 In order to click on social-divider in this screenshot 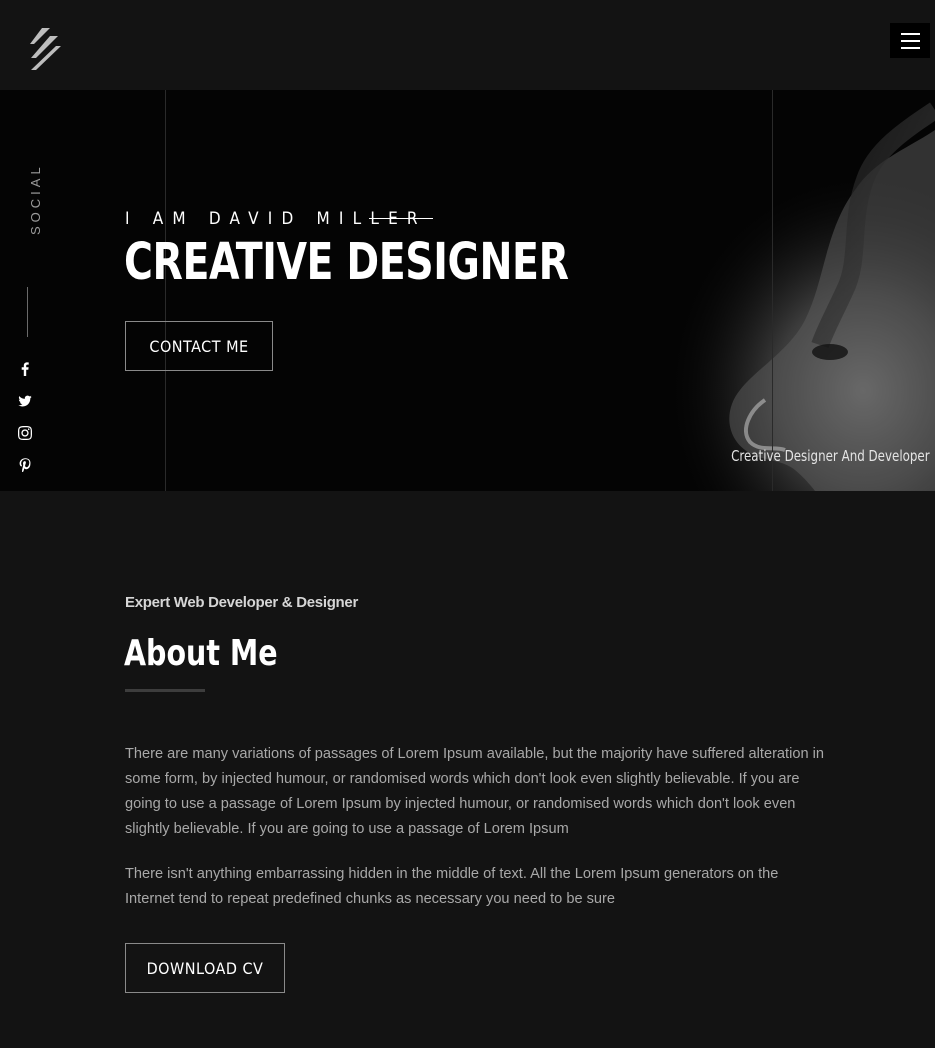, I will do `click(27, 312)`.